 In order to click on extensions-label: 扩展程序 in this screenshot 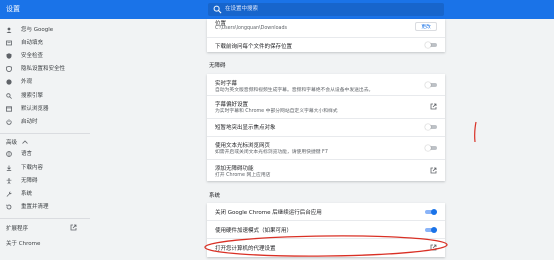, I will do `click(17, 229)`.